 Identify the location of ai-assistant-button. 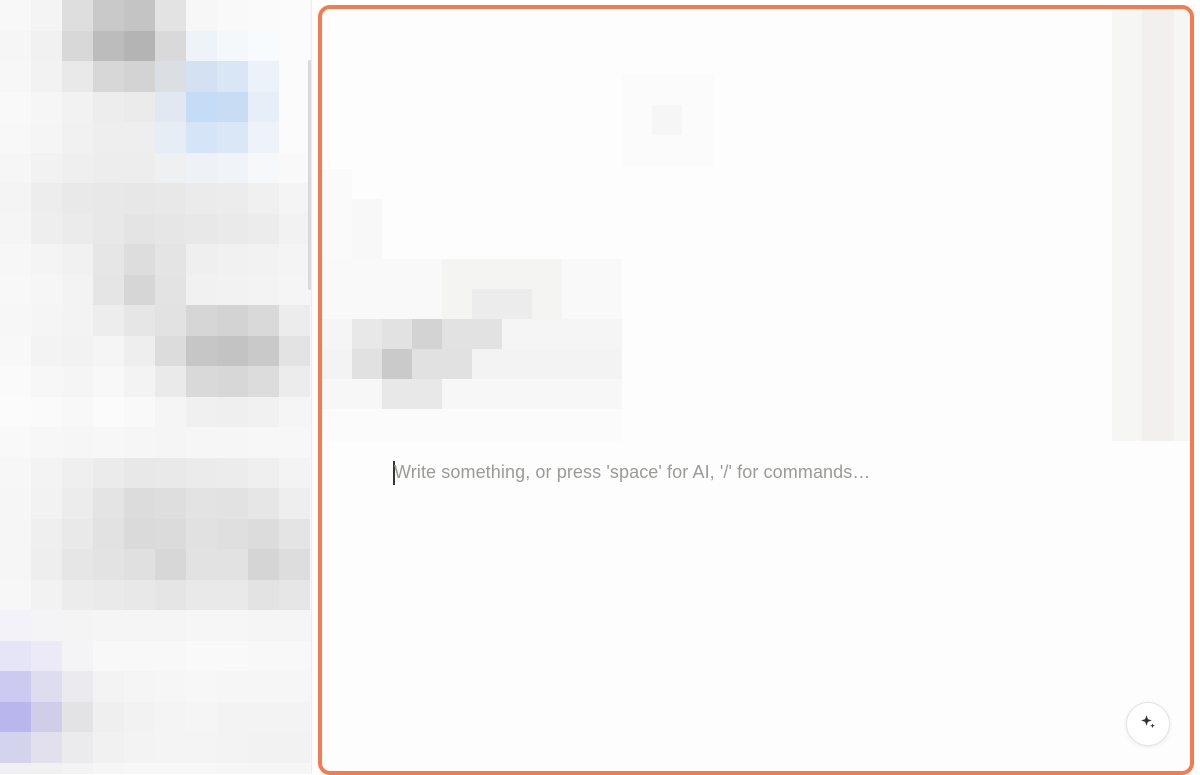
(1148, 724).